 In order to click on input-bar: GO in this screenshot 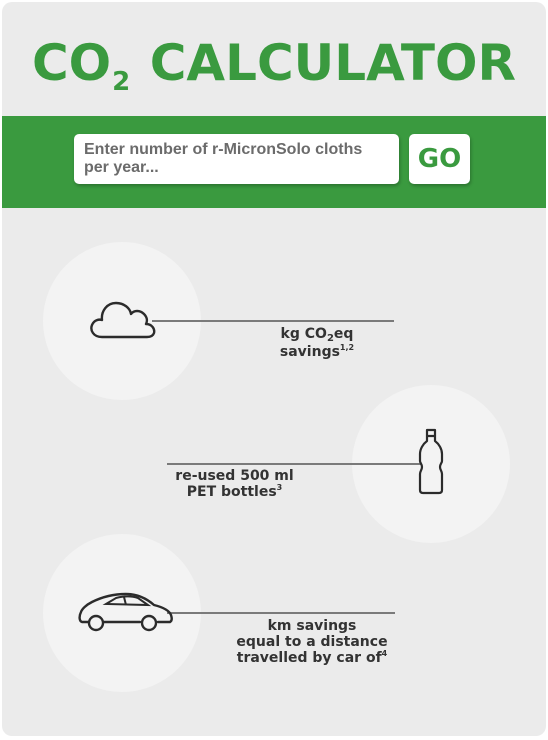, I will do `click(274, 162)`.